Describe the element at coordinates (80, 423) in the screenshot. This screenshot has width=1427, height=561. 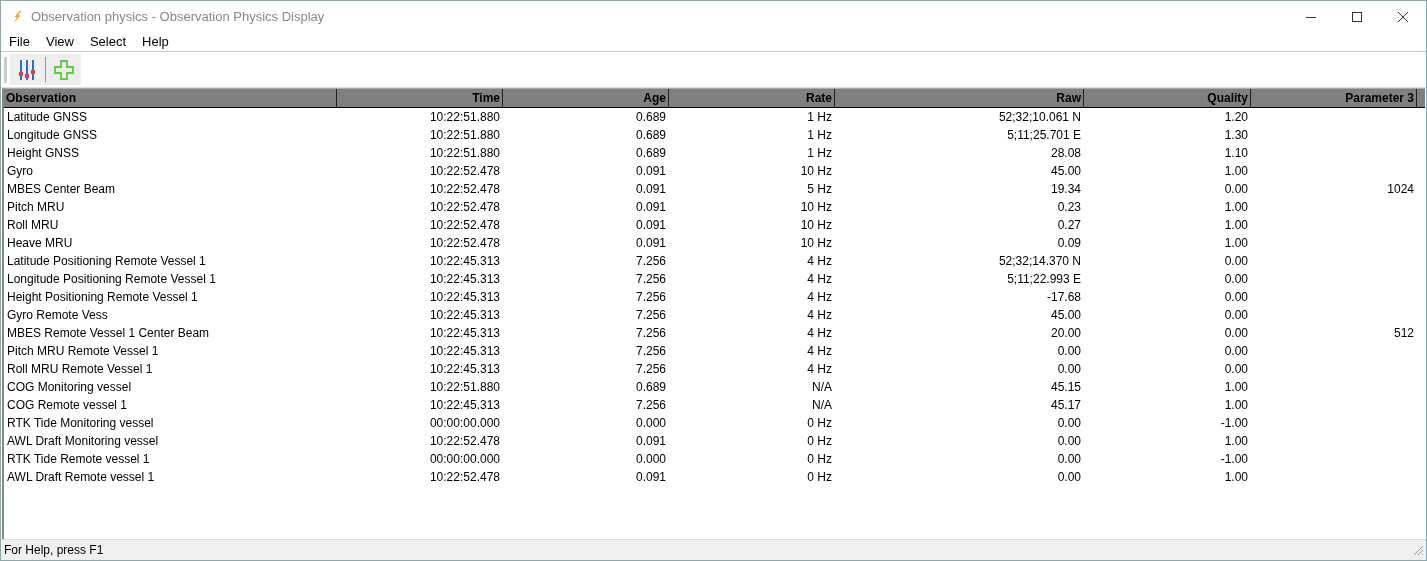
I see `table-cell: RTK Tide Monitoring vessel` at that location.